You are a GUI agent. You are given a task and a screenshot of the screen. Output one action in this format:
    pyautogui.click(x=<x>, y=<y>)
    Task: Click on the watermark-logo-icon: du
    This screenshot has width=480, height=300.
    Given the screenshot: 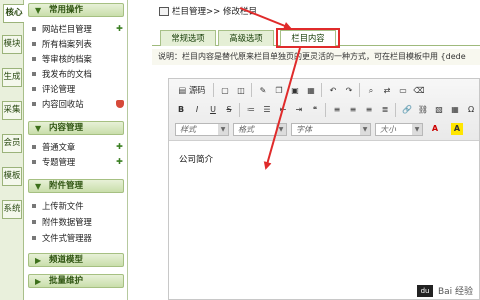 What is the action you would take?
    pyautogui.click(x=425, y=291)
    